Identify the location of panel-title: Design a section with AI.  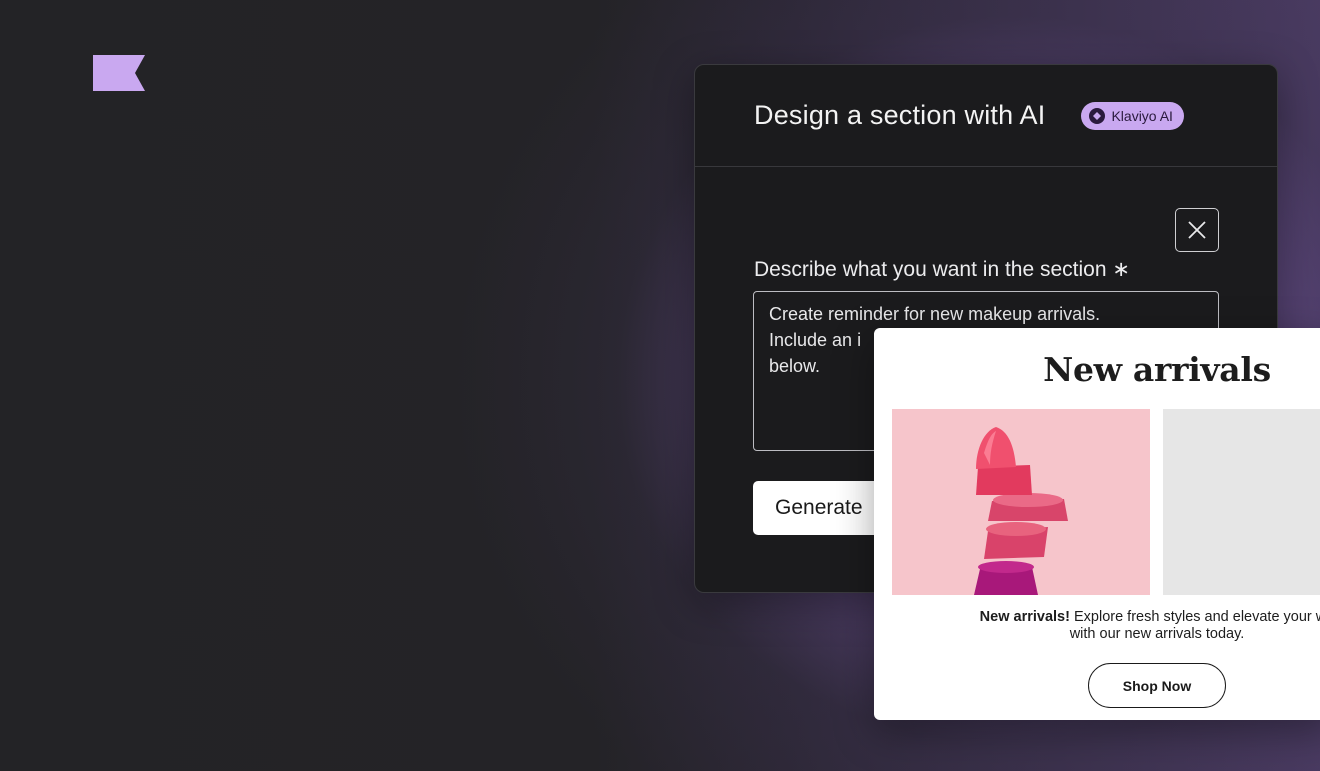
(900, 115).